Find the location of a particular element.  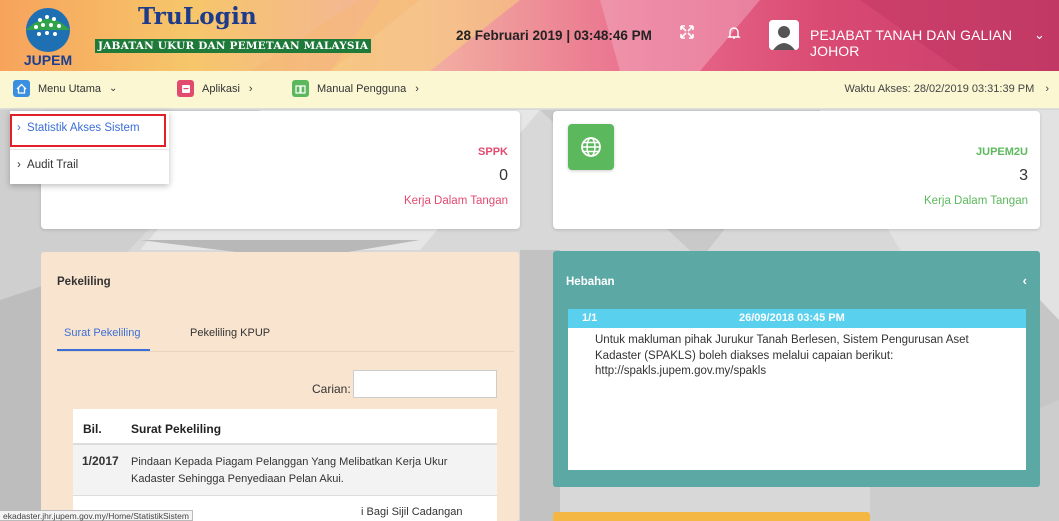

column-bil: Bil. is located at coordinates (92, 429).